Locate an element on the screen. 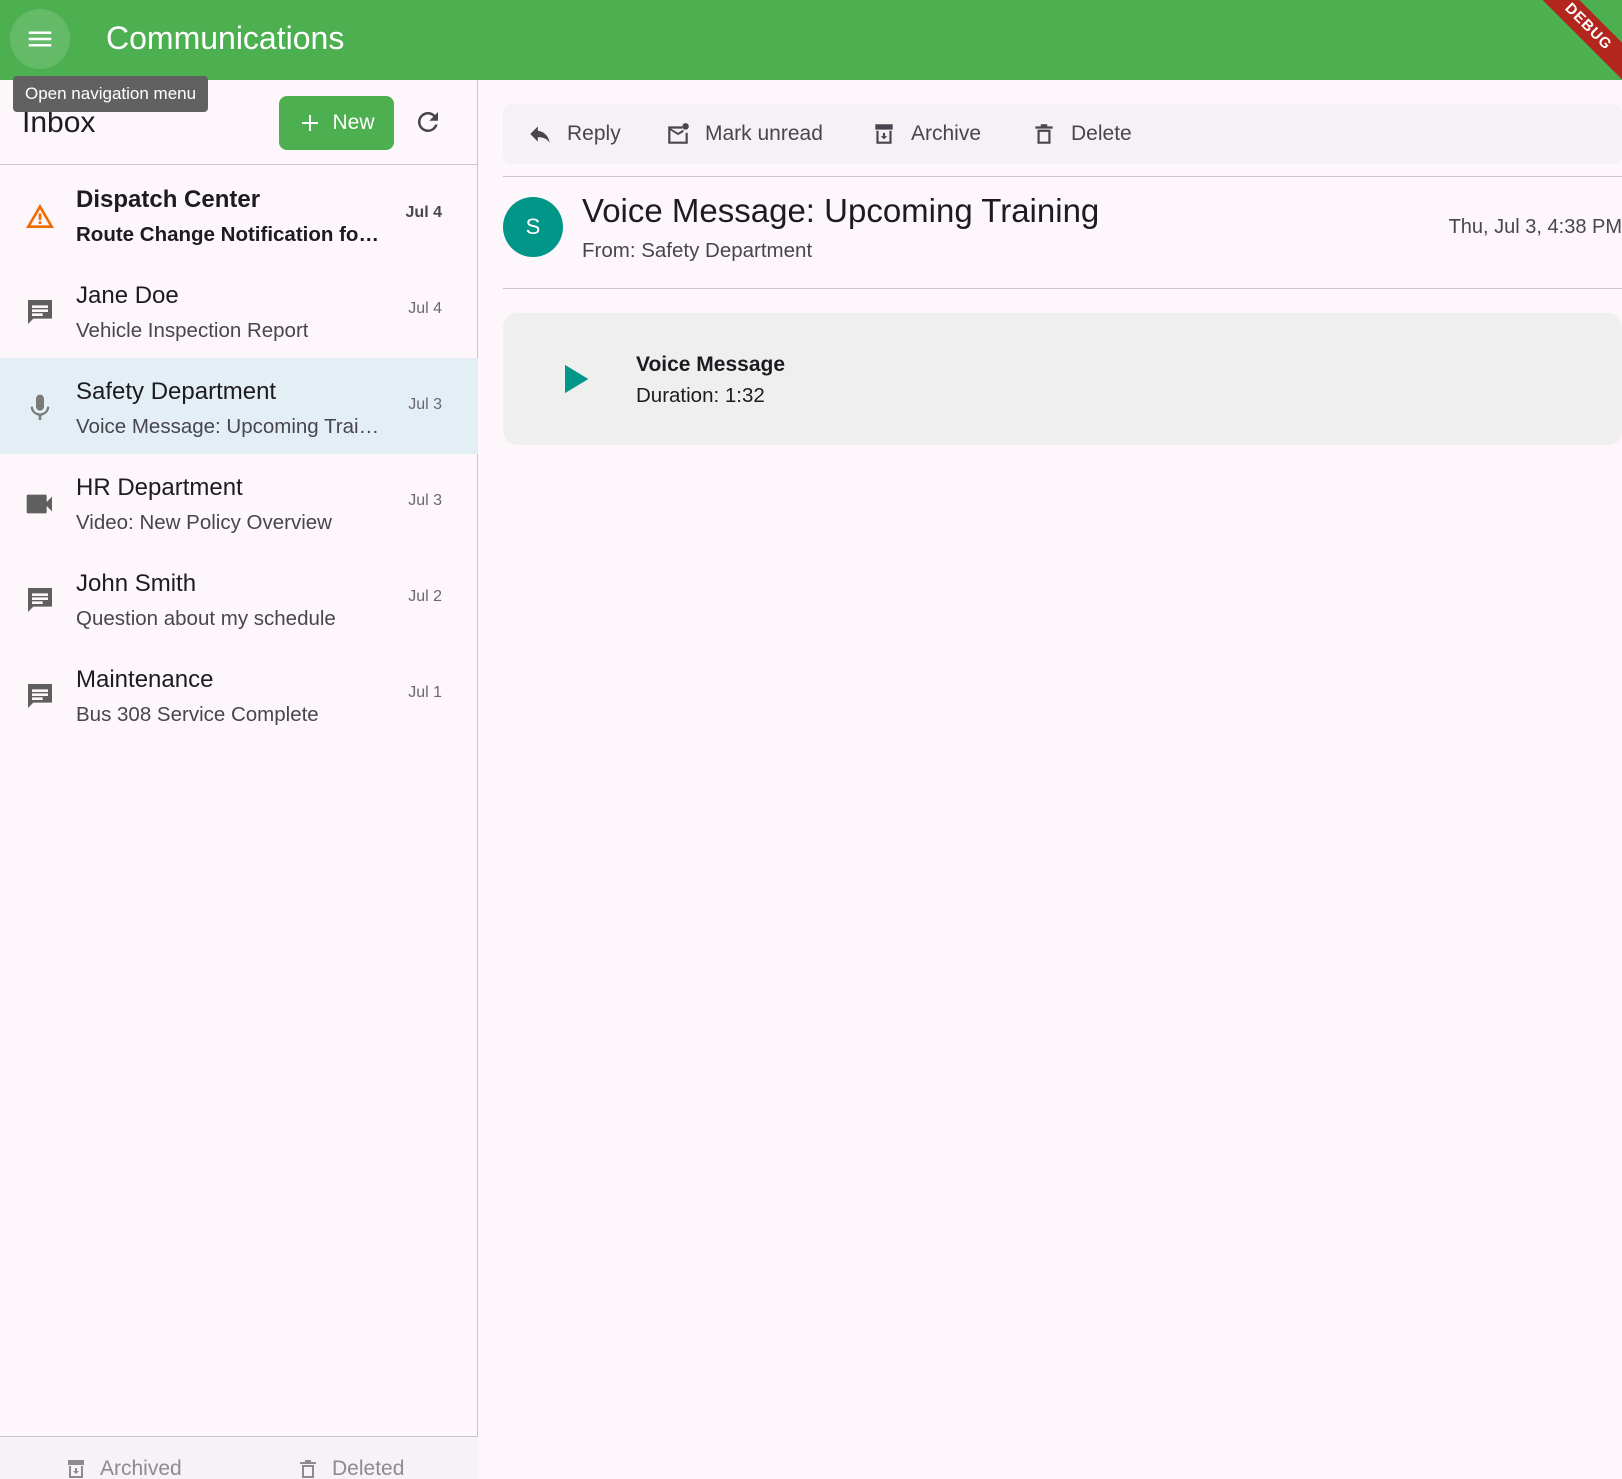  mark-unread-icon is located at coordinates (678, 133).